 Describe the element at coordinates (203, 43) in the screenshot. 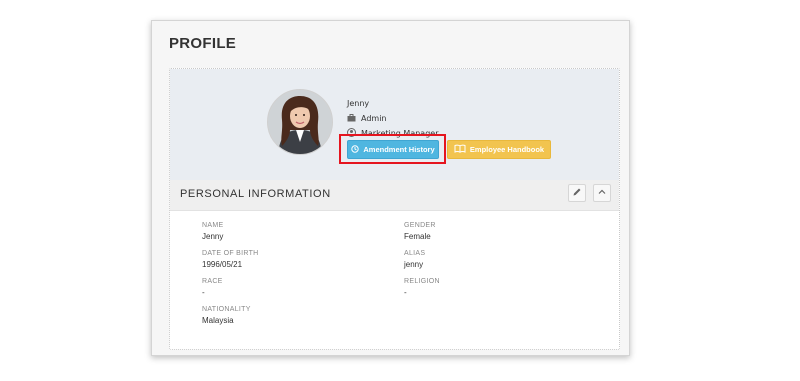

I see `page-title: PROFILE` at that location.